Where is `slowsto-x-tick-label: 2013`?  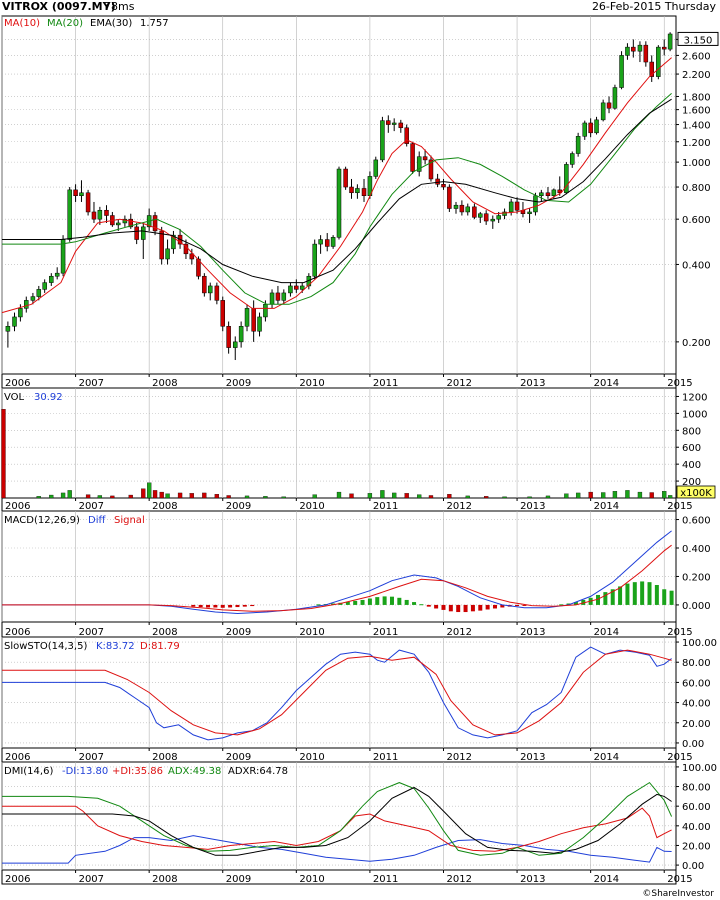 slowsto-x-tick-label: 2013 is located at coordinates (532, 757).